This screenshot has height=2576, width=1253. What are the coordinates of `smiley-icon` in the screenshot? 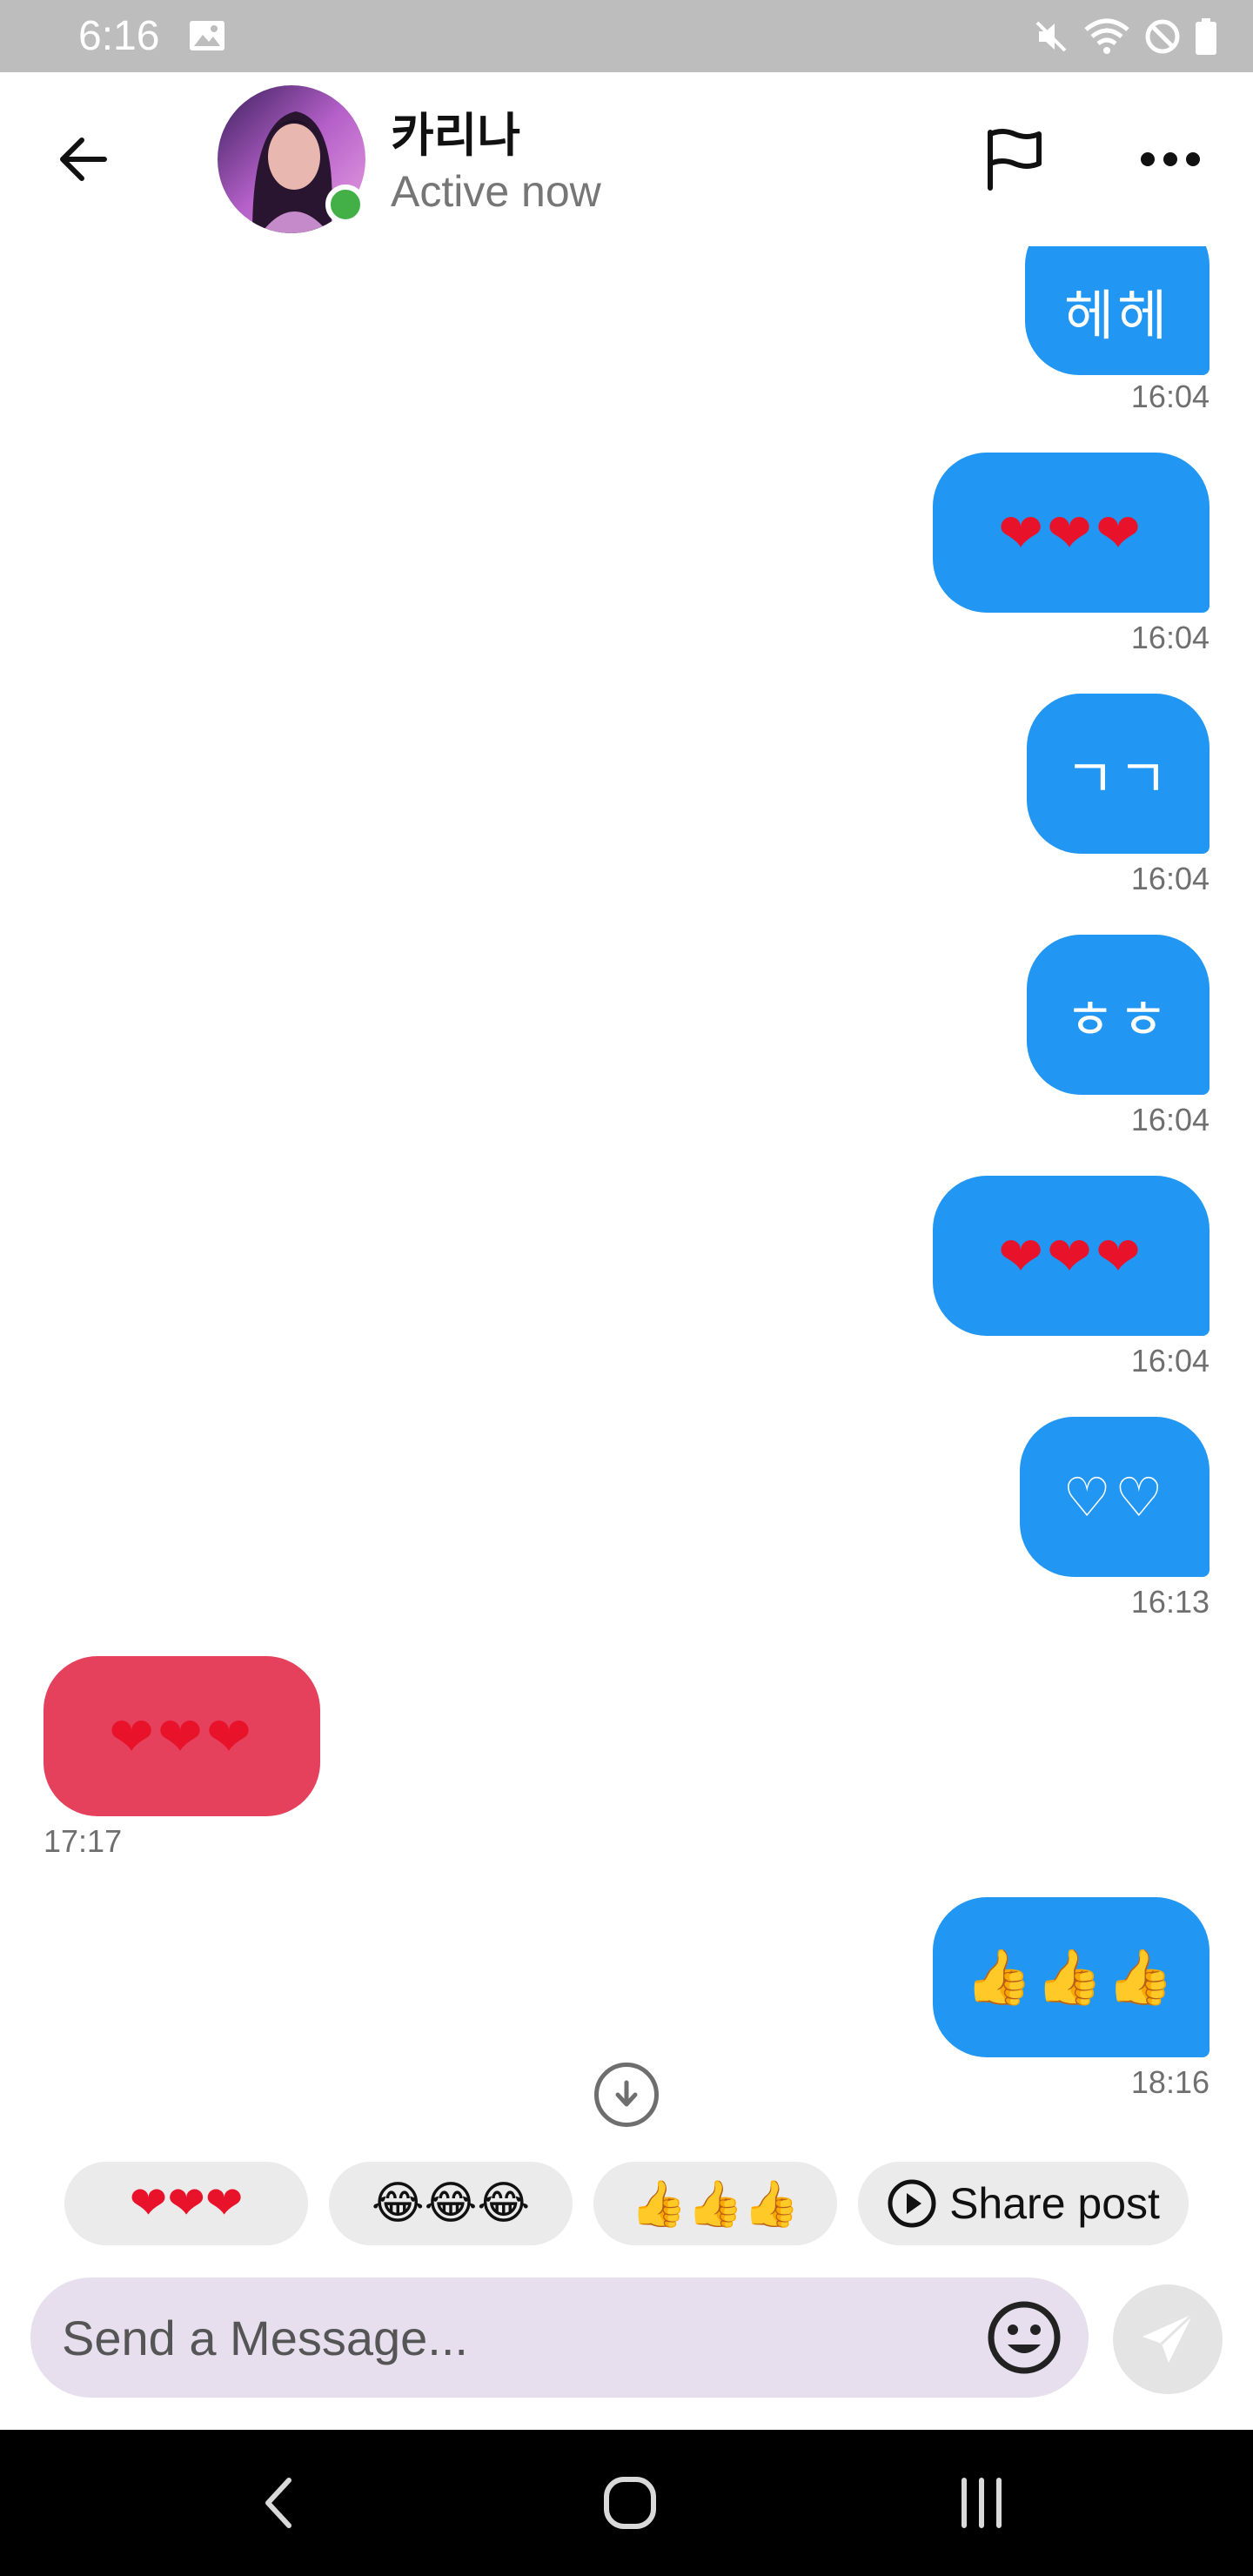 It's located at (1024, 2337).